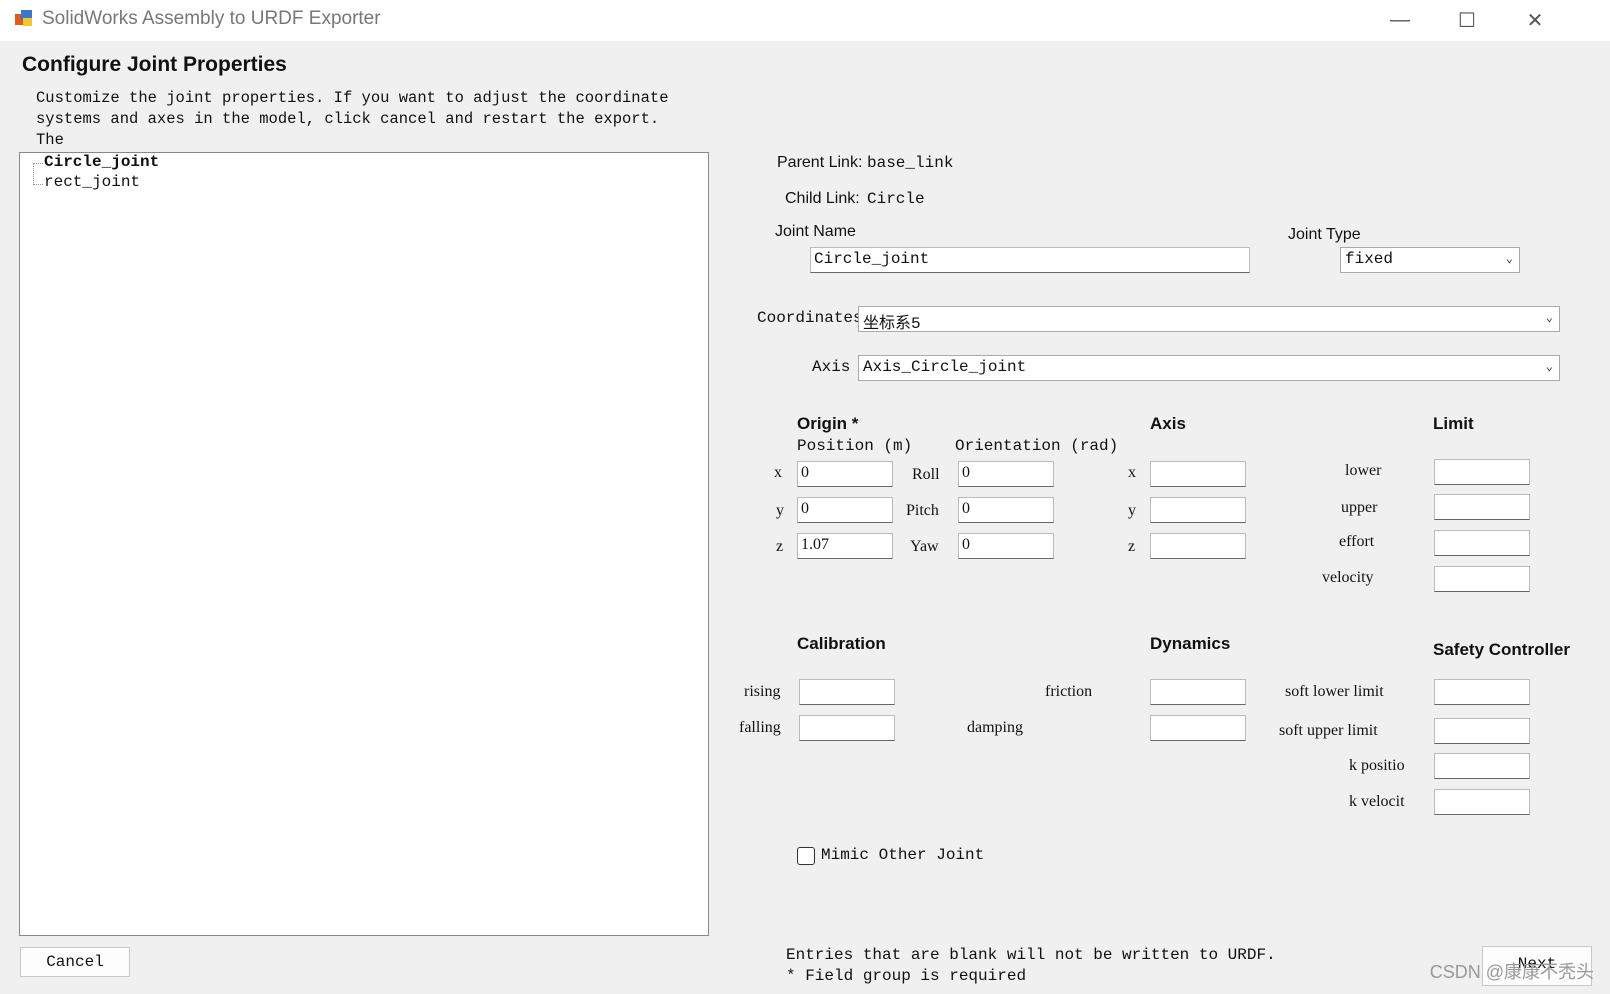 The height and width of the screenshot is (994, 1610). What do you see at coordinates (831, 367) in the screenshot?
I see `axis-label: Axis` at bounding box center [831, 367].